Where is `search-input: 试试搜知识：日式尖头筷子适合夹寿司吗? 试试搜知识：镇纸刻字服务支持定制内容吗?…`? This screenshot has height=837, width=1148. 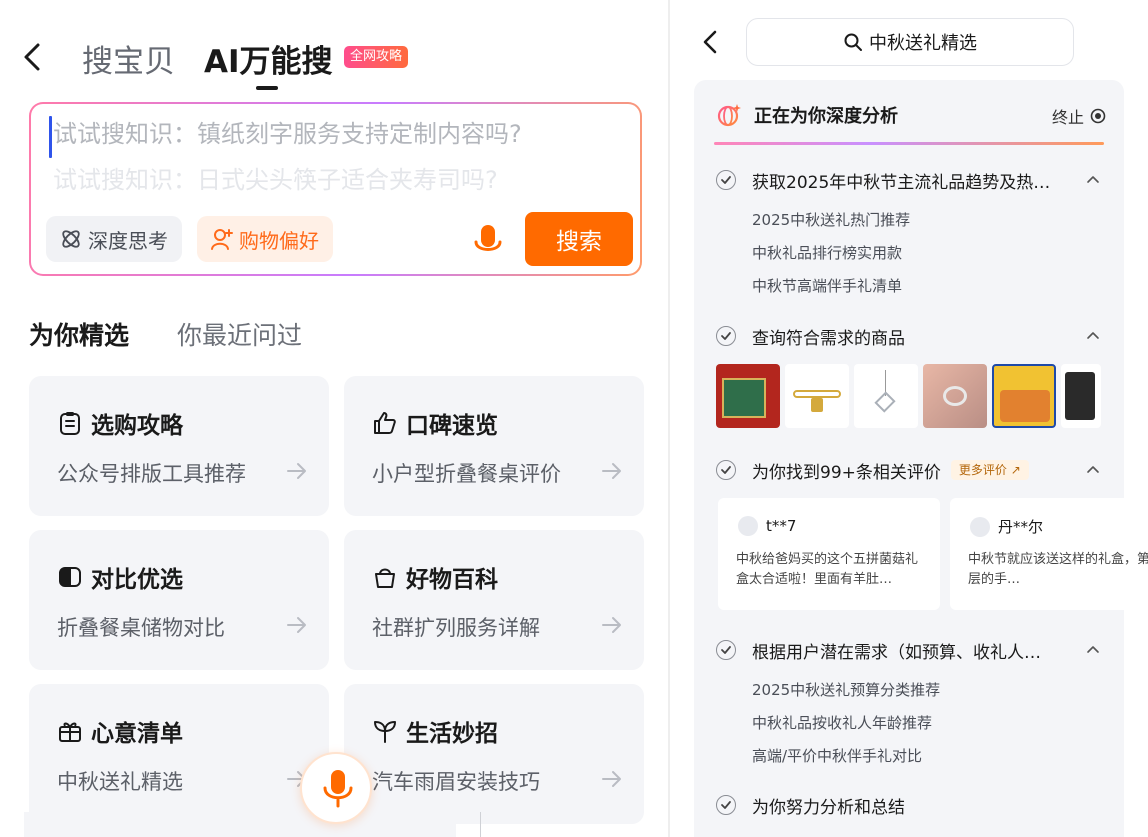 search-input: 试试搜知识：日式尖头筷子适合夹寿司吗? 试试搜知识：镇纸刻字服务支持定制内容吗?… is located at coordinates (335, 189).